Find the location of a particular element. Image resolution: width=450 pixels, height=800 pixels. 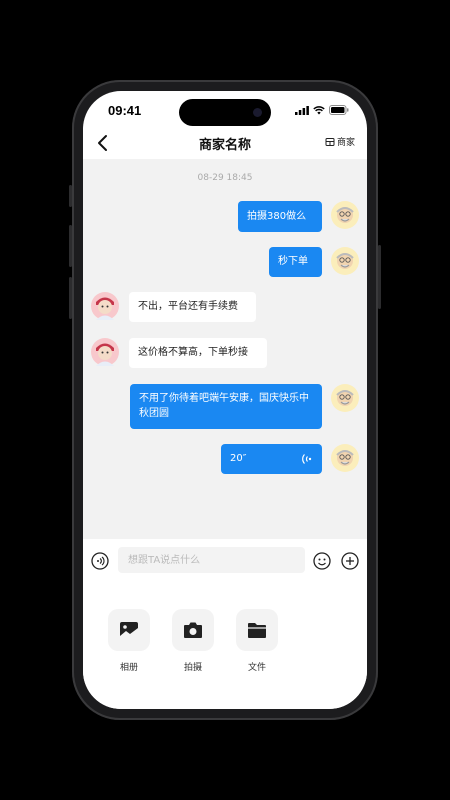

dynamic-island is located at coordinates (225, 112).